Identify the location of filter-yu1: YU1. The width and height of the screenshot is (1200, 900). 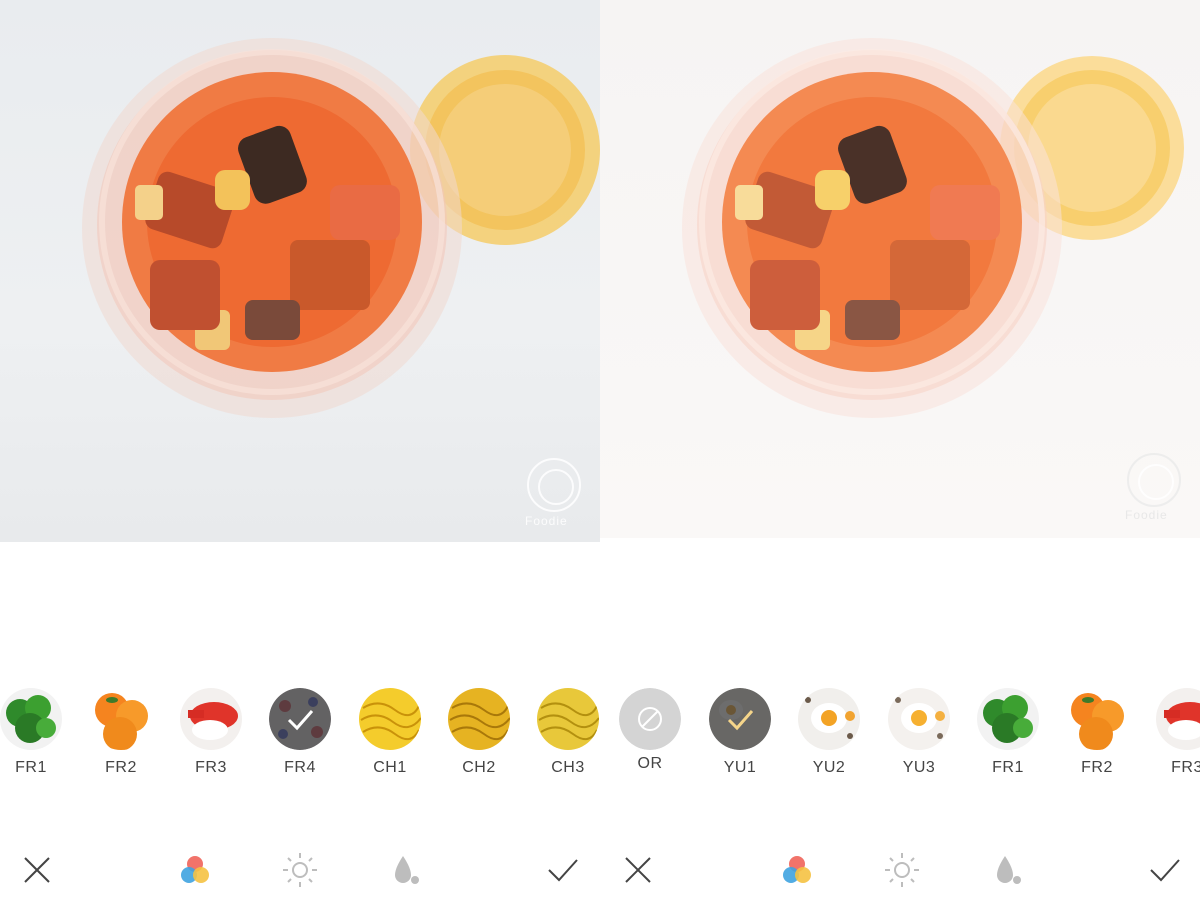
(740, 732).